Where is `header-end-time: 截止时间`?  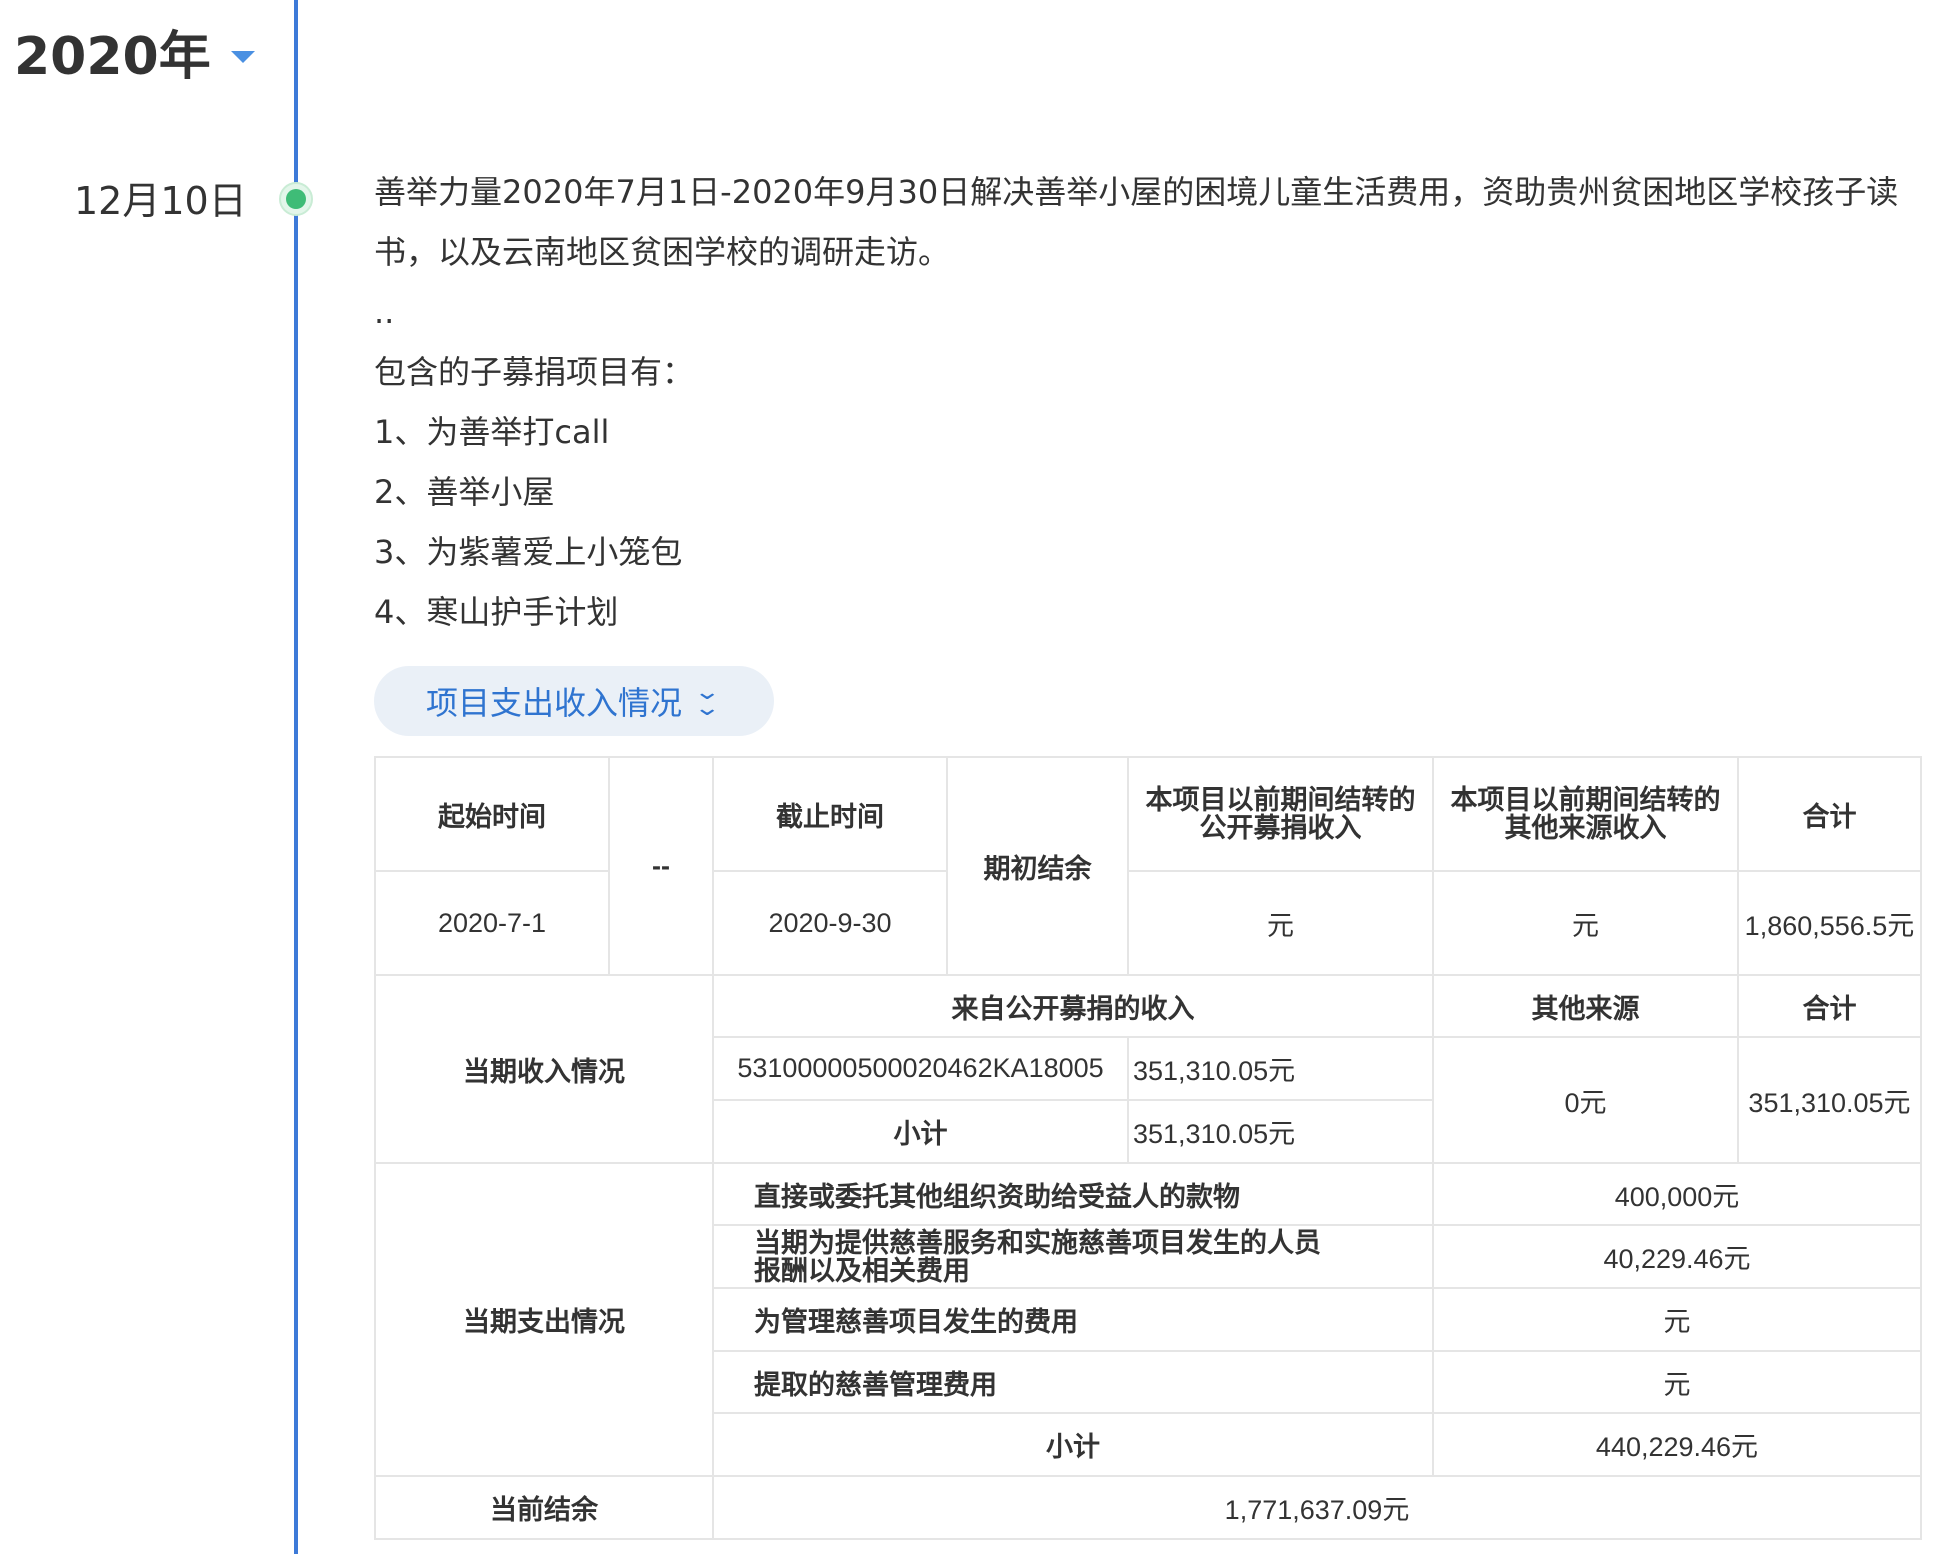
header-end-time: 截止时间 is located at coordinates (830, 814).